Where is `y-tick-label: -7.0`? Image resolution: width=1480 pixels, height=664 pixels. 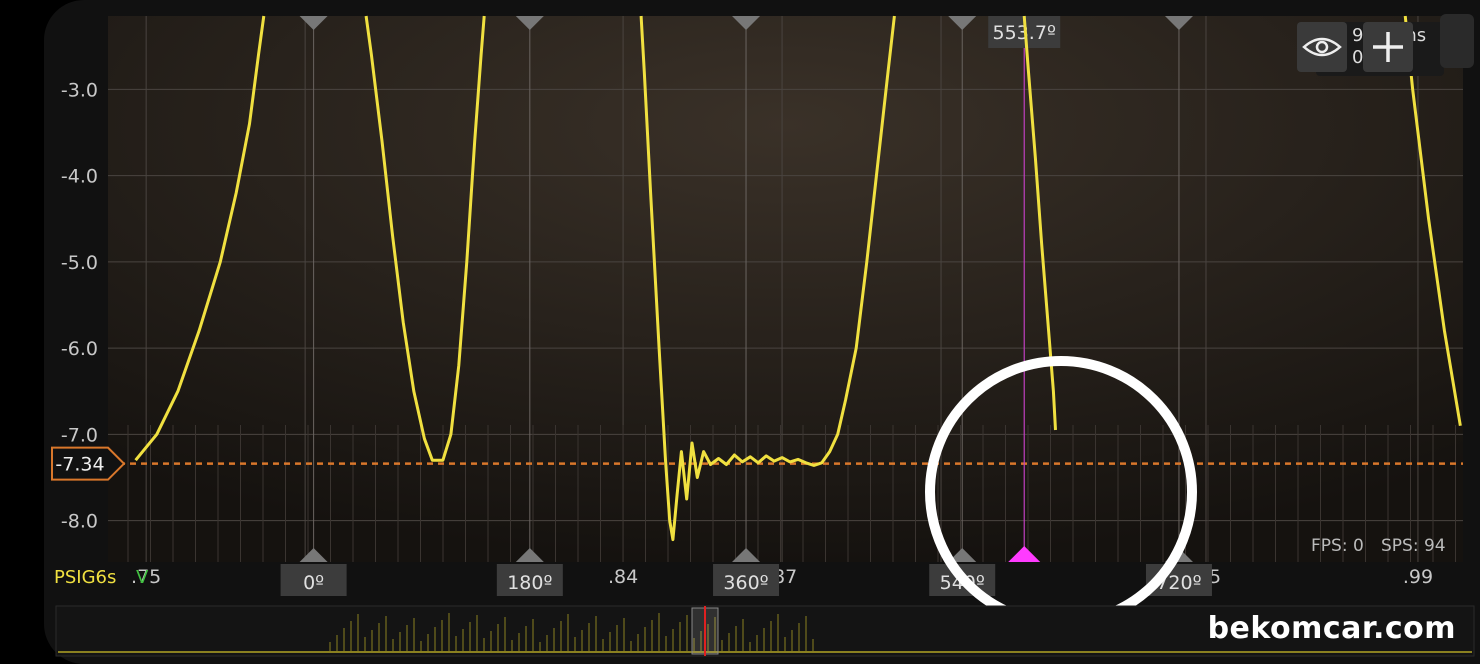 y-tick-label: -7.0 is located at coordinates (79, 435).